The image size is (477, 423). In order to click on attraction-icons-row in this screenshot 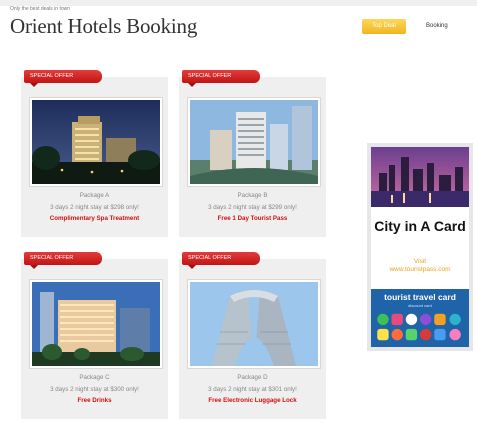, I will do `click(419, 327)`.